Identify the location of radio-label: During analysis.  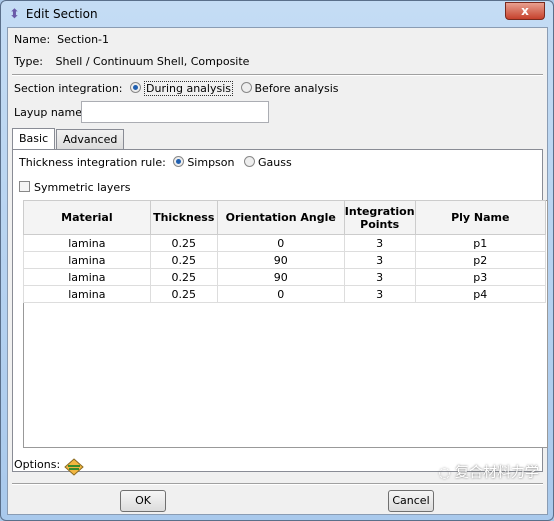
(189, 88).